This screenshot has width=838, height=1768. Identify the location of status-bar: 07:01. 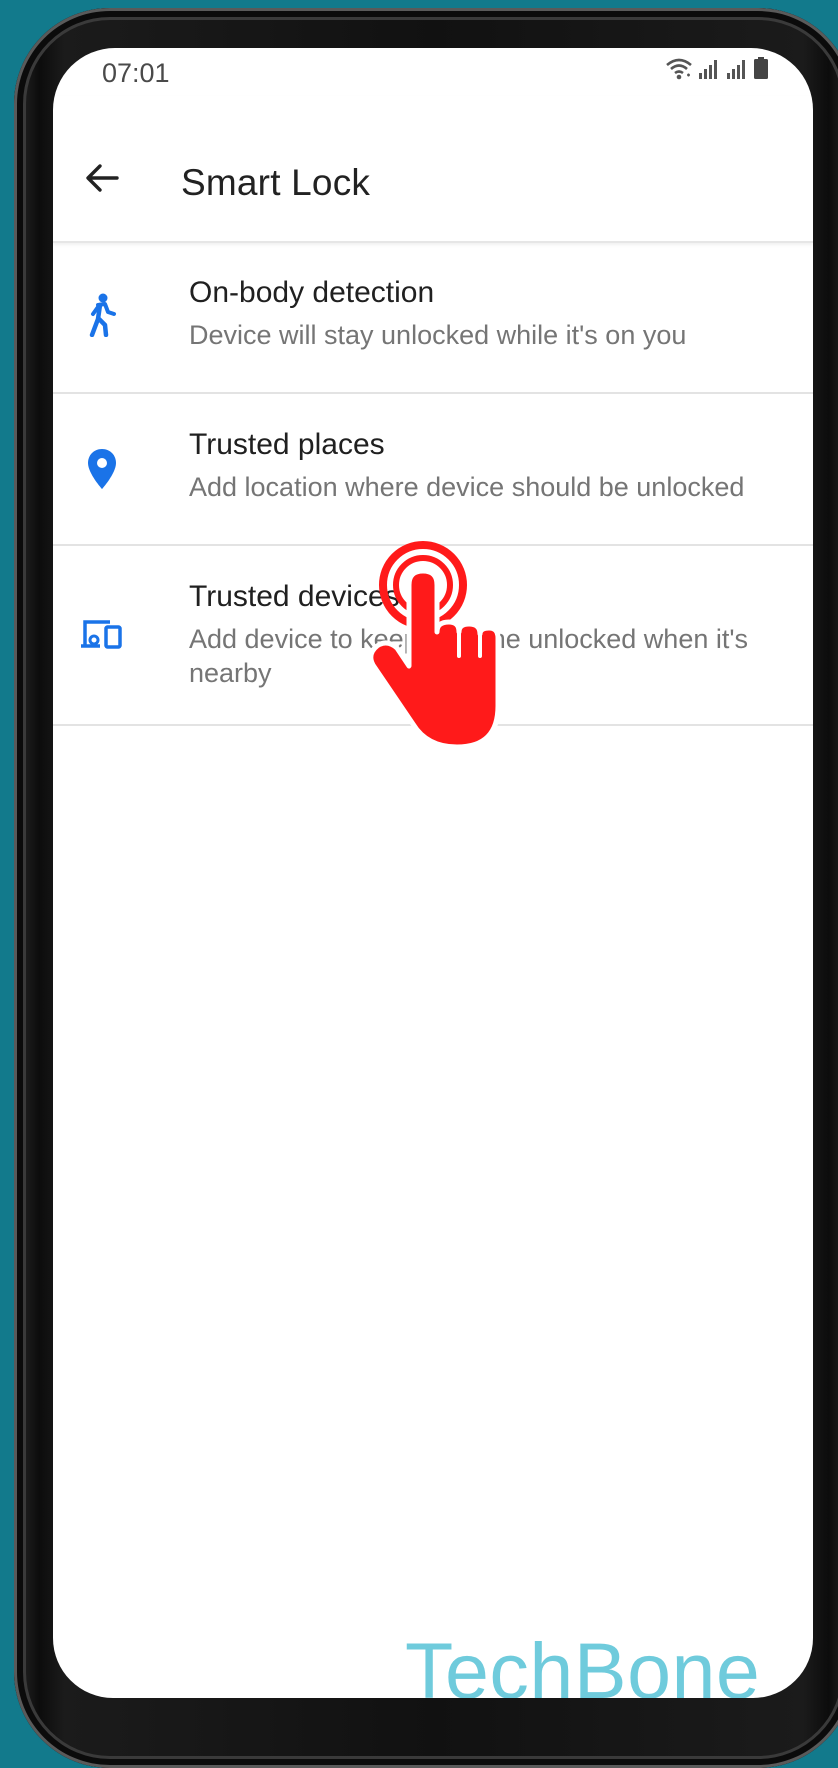
(433, 72).